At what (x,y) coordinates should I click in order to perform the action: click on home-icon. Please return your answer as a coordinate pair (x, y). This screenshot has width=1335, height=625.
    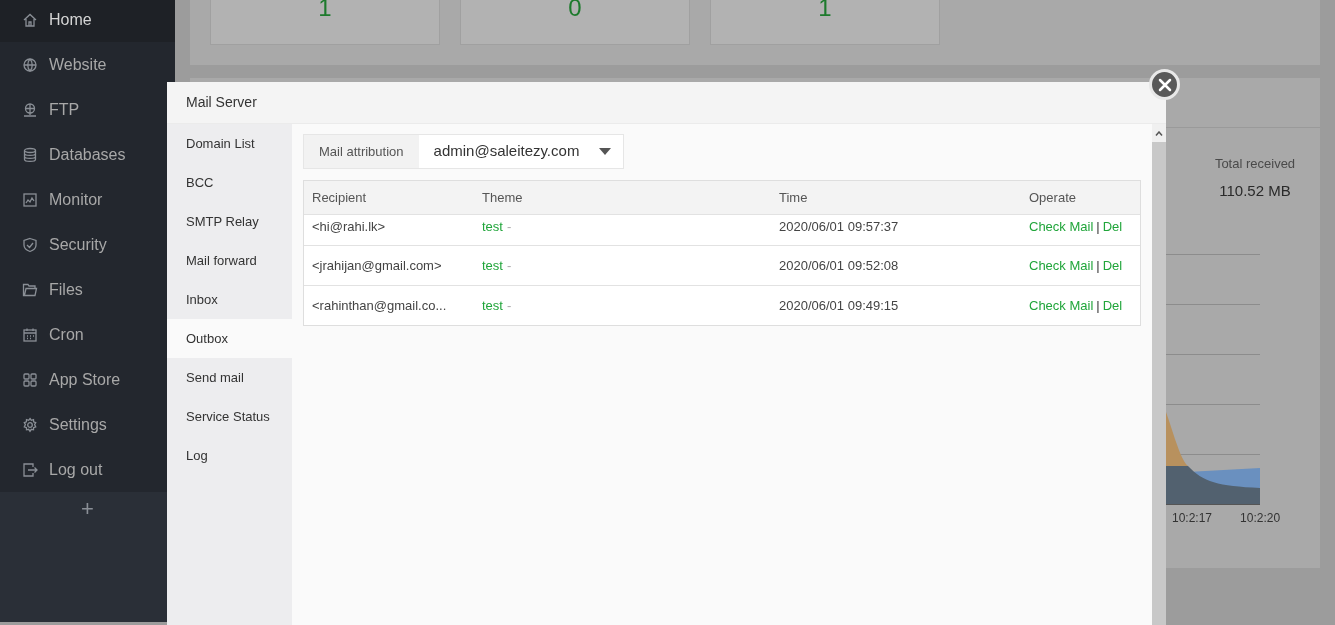
    Looking at the image, I should click on (30, 19).